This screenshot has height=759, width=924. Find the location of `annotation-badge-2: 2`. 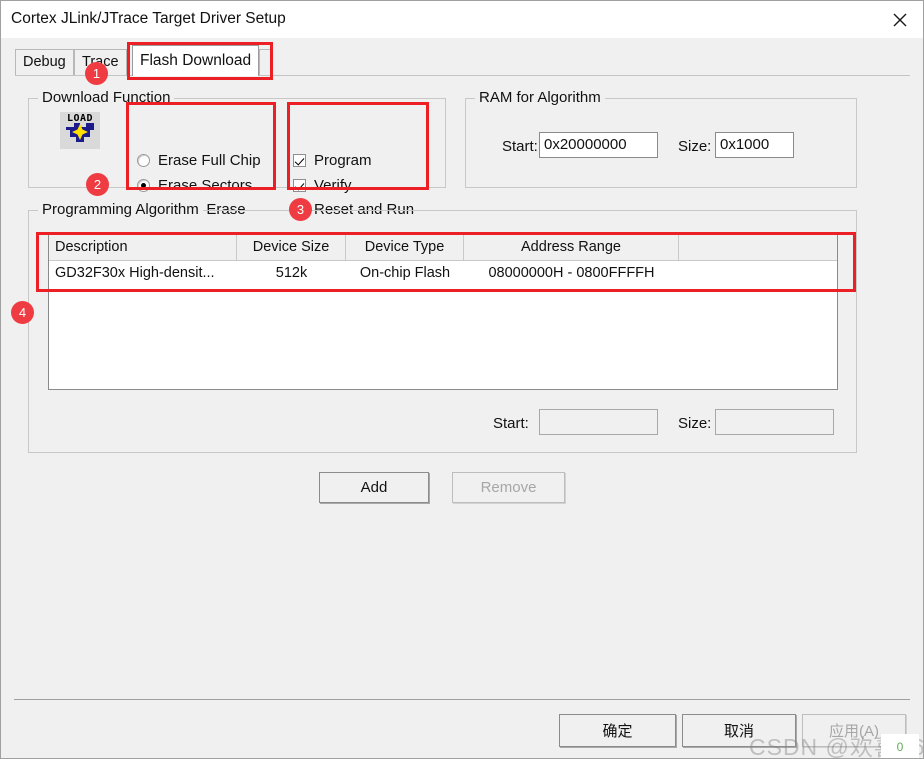

annotation-badge-2: 2 is located at coordinates (97, 184).